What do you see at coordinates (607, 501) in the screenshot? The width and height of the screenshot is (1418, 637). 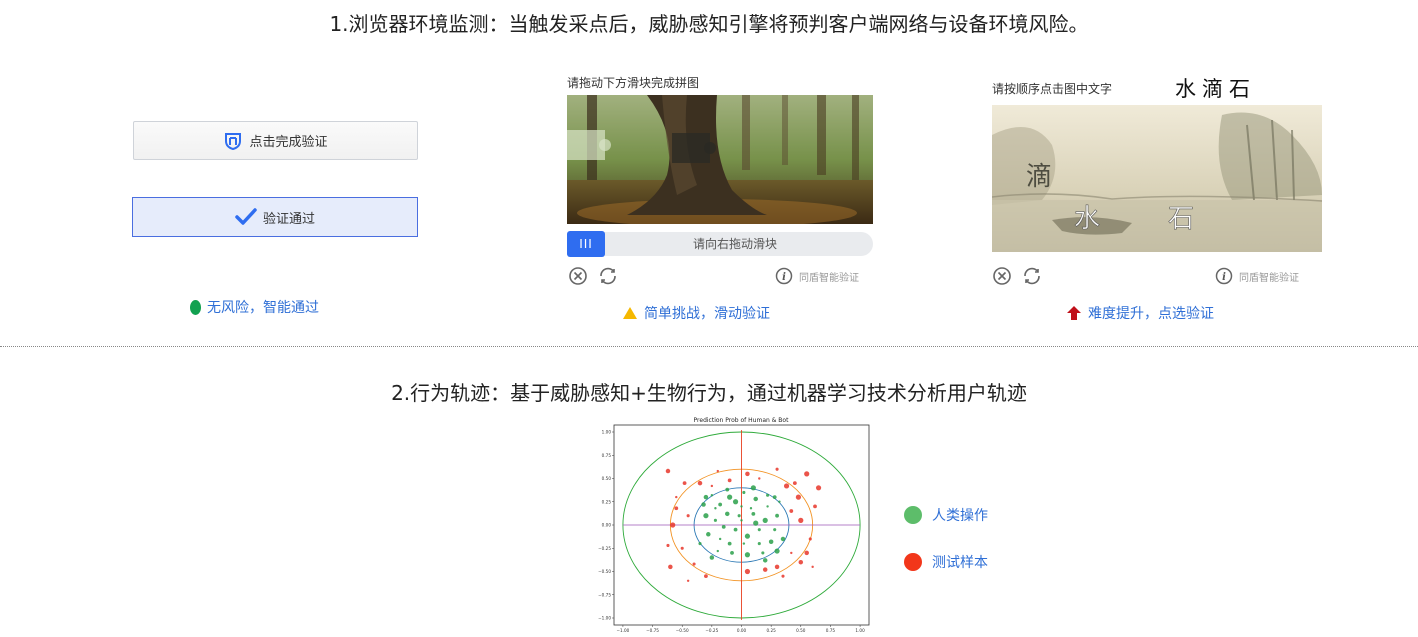 I see `chart-y-tick-label: 0.25` at bounding box center [607, 501].